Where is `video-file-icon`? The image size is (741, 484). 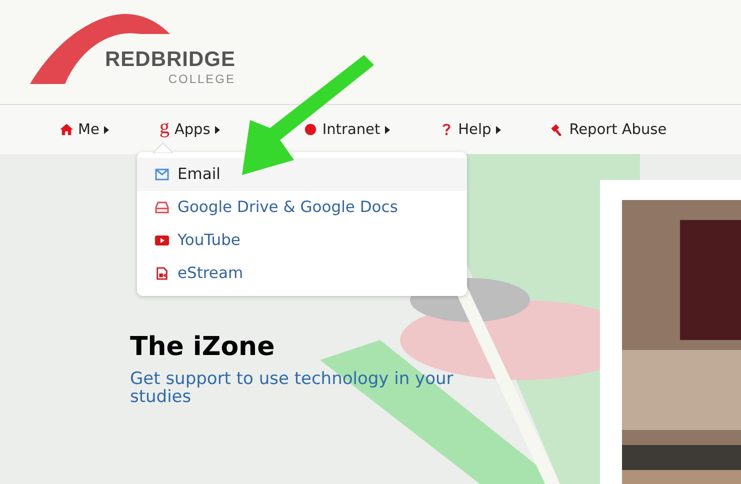
video-file-icon is located at coordinates (162, 273).